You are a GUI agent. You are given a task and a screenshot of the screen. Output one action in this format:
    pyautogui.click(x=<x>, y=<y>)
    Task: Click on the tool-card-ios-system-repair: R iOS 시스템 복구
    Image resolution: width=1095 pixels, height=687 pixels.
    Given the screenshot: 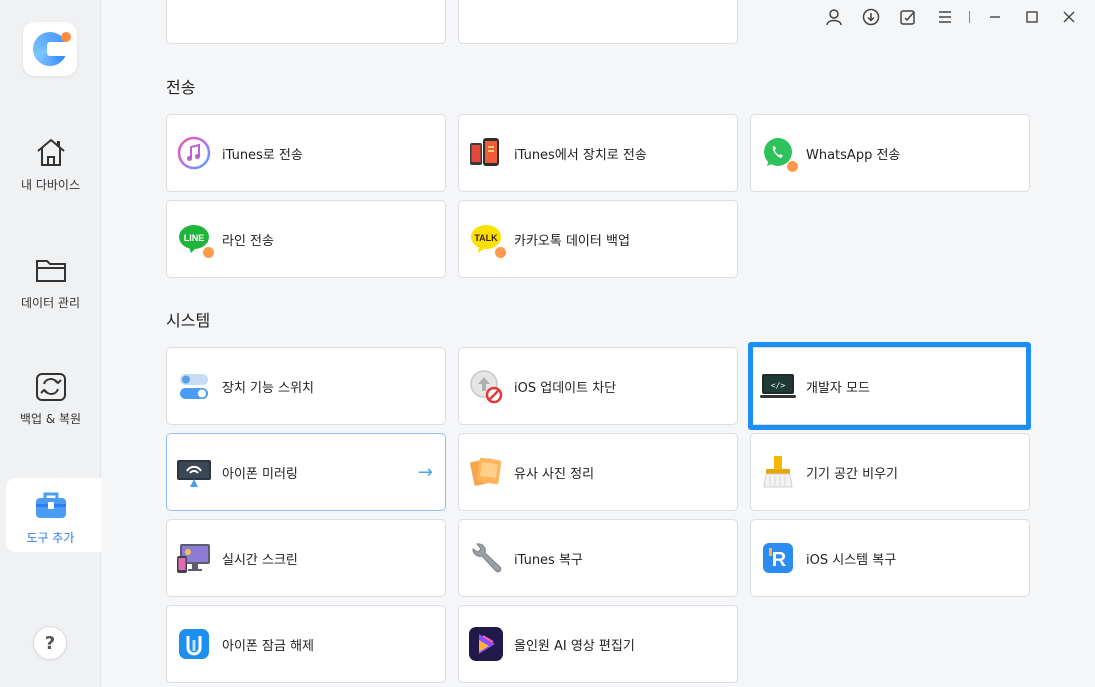 What is the action you would take?
    pyautogui.click(x=890, y=558)
    